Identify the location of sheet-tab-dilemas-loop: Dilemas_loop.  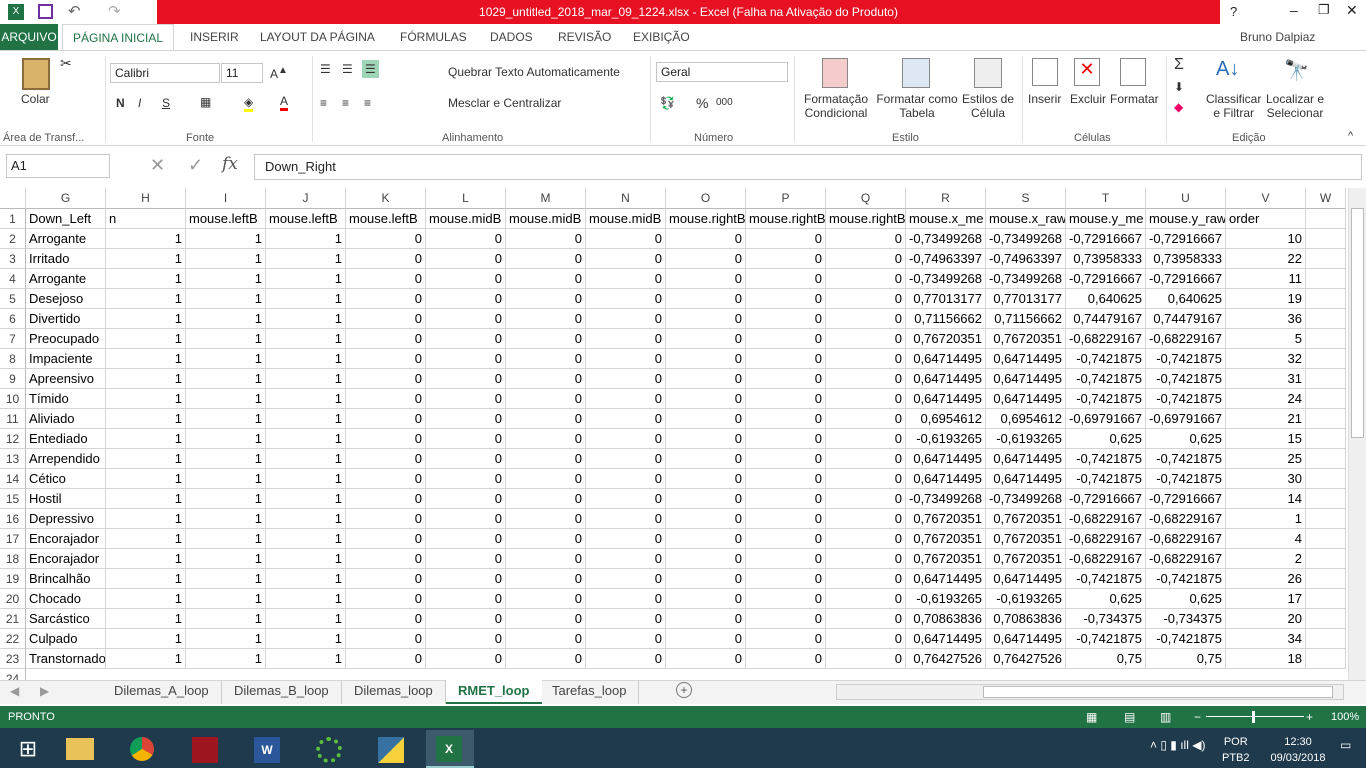
(394, 692).